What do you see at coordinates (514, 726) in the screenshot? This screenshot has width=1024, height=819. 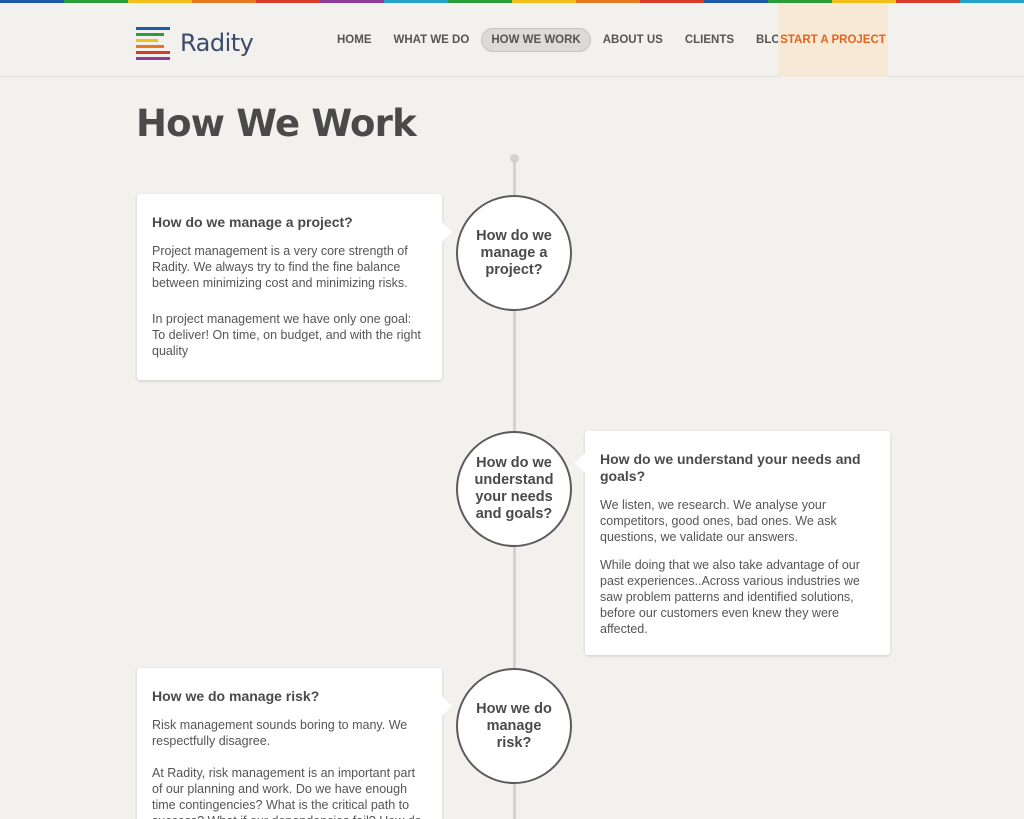 I see `timeline-circle-manage-risk: How we do manage risk?` at bounding box center [514, 726].